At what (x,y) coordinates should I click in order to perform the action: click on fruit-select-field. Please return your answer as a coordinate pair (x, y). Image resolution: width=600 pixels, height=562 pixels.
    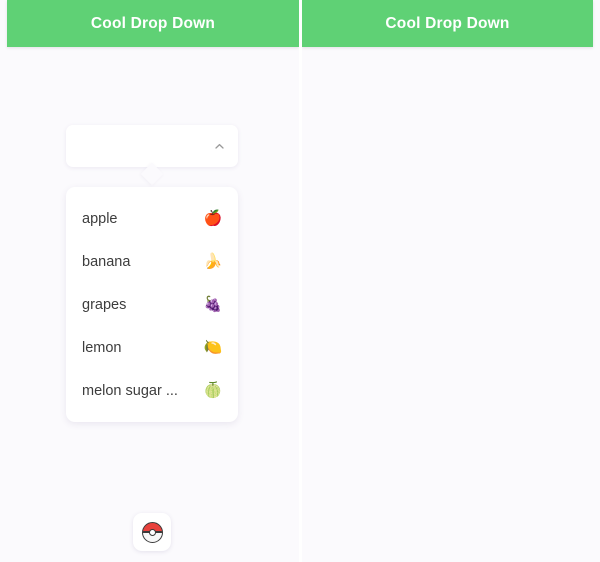
    Looking at the image, I should click on (152, 146).